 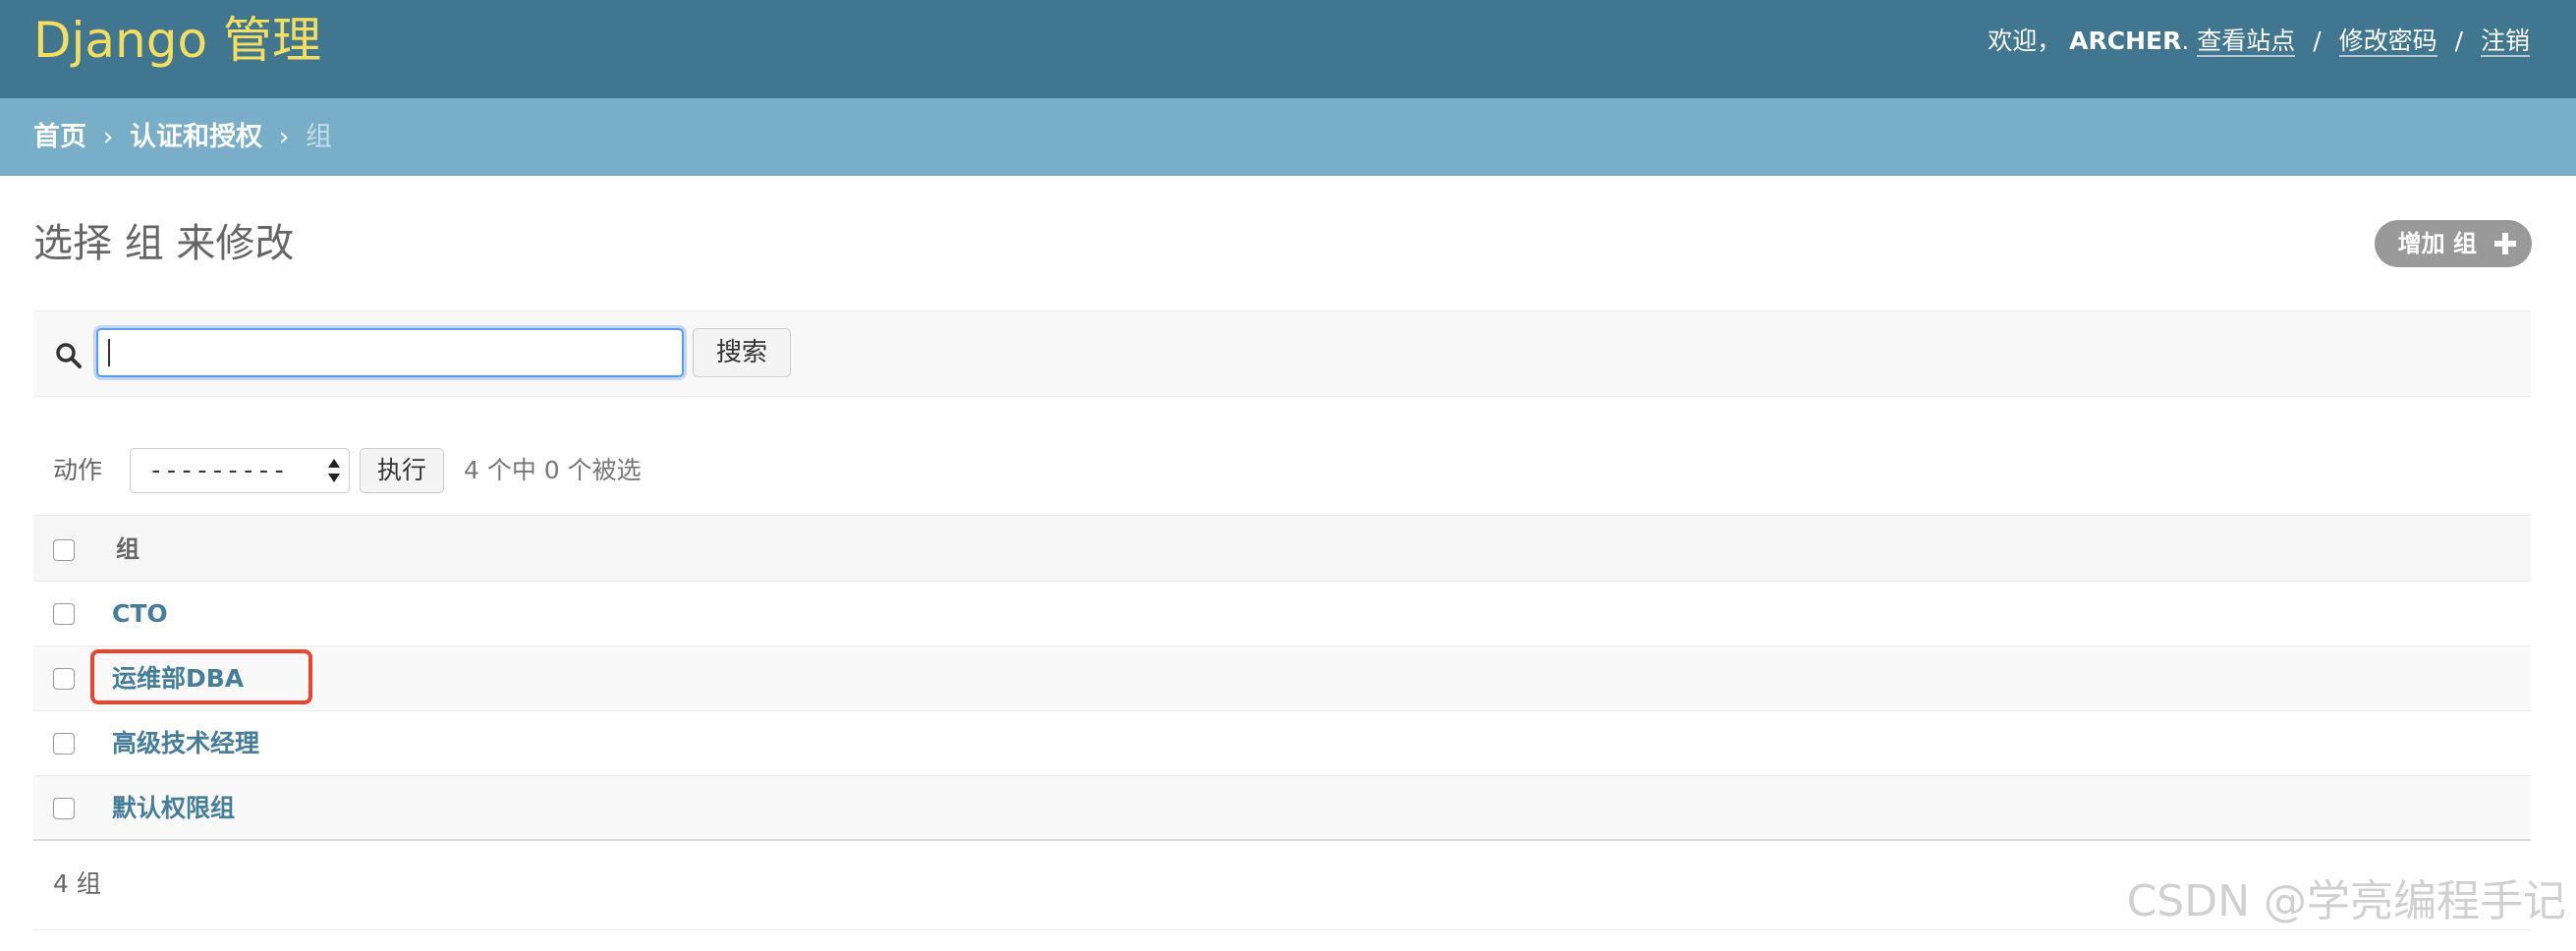 I want to click on table-row: CTO, so click(x=1282, y=614).